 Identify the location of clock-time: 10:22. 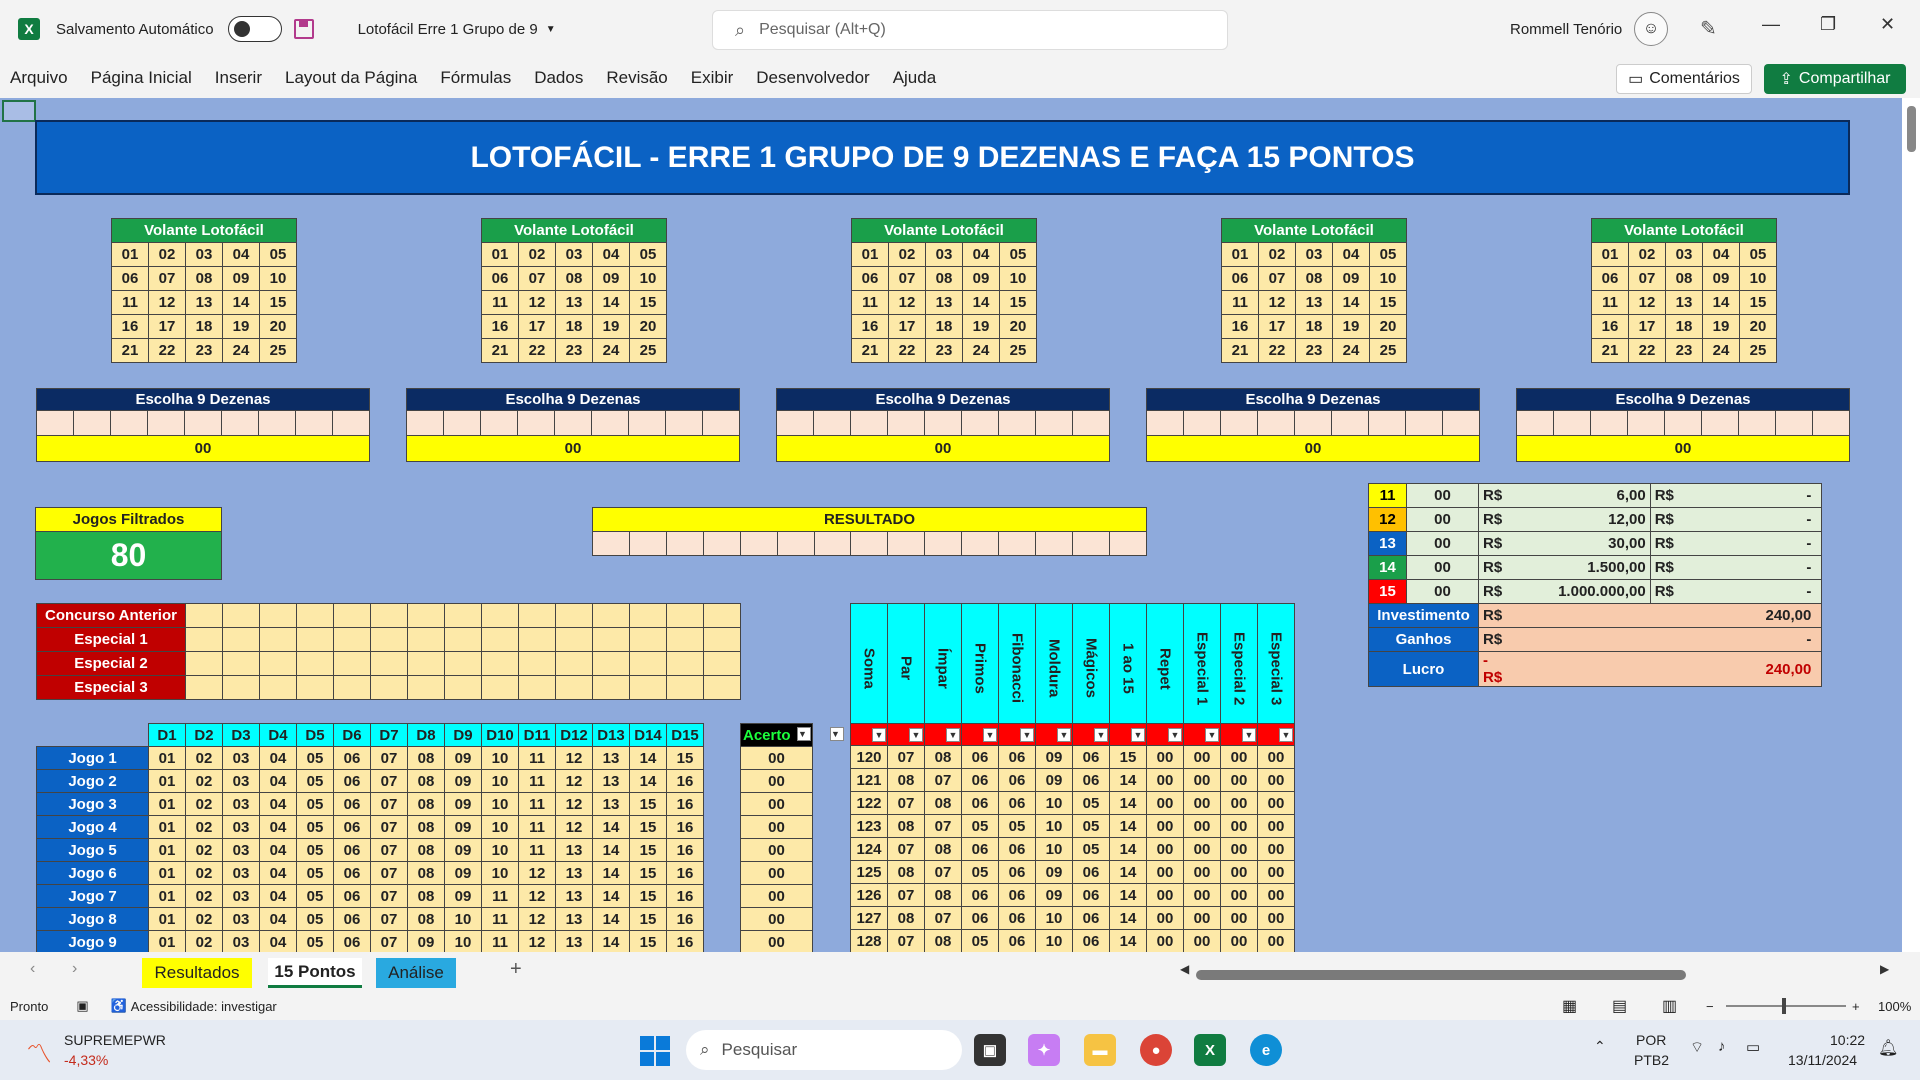
(1847, 1040).